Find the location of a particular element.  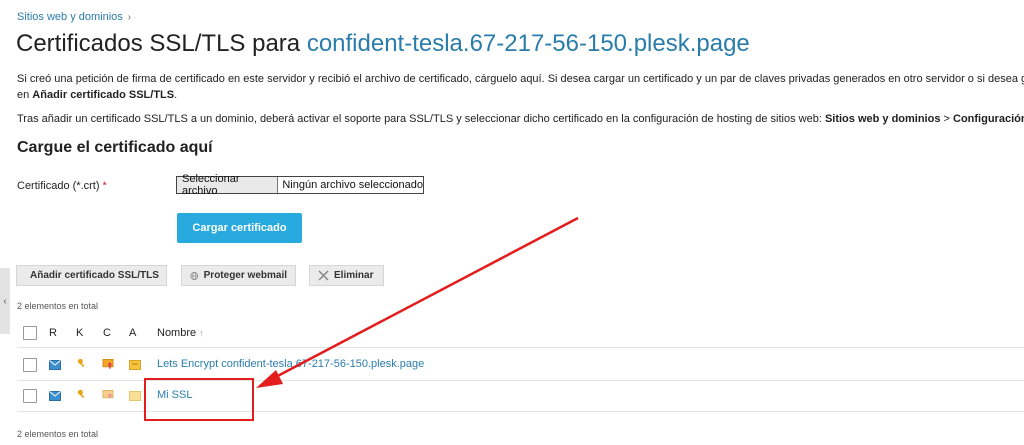

column-header-k: K is located at coordinates (79, 333).